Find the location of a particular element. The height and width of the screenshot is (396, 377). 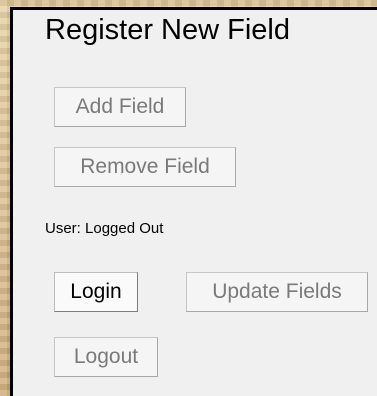

remove-field-button: Remove Field is located at coordinates (145, 167).